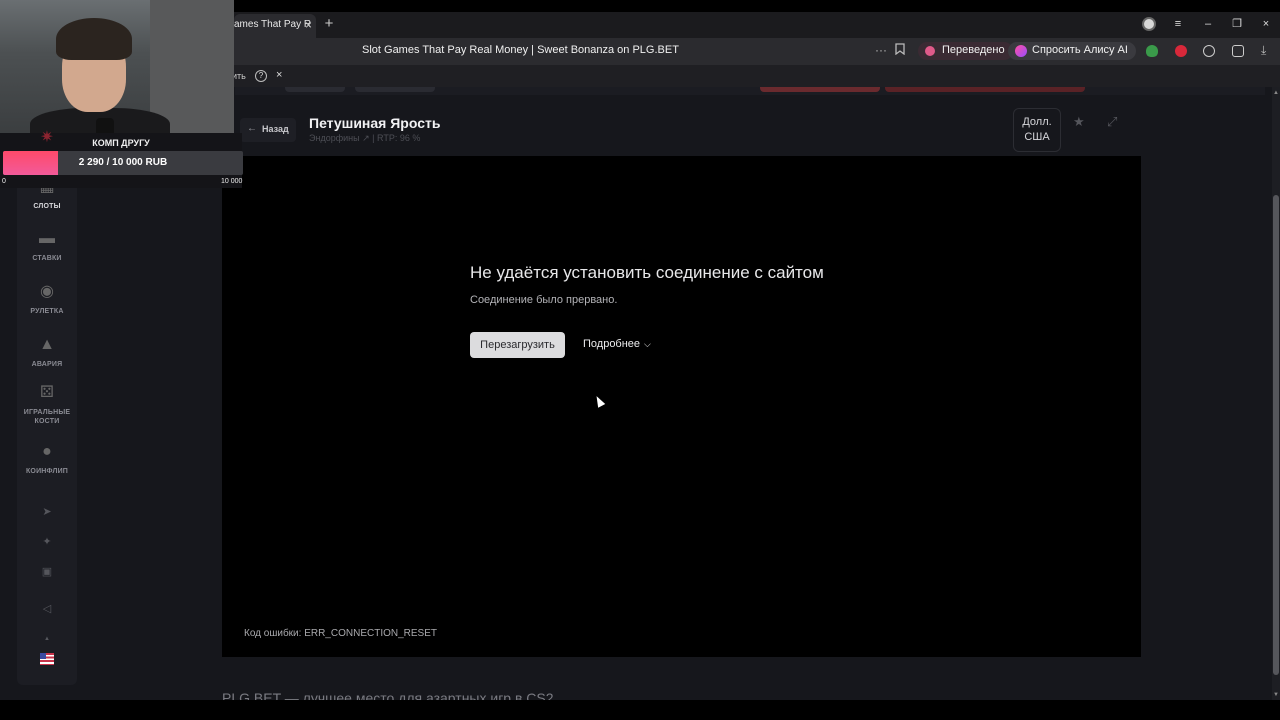  Describe the element at coordinates (47, 471) in the screenshot. I see `sidebar-item-label: КОИНФЛИП` at that location.